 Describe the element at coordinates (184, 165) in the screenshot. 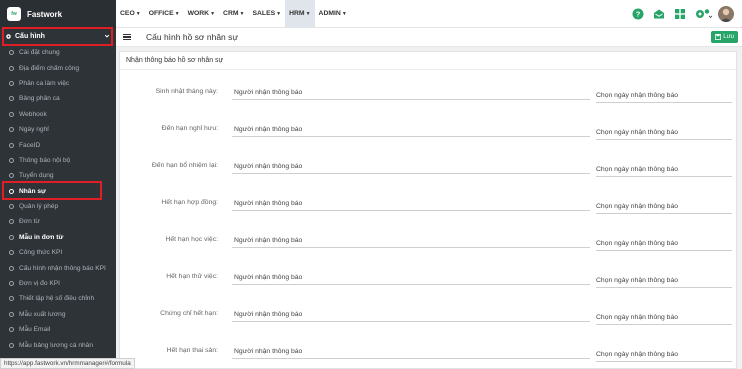

I see `row-label: Đến hạn bổ nhiệm lại:` at that location.